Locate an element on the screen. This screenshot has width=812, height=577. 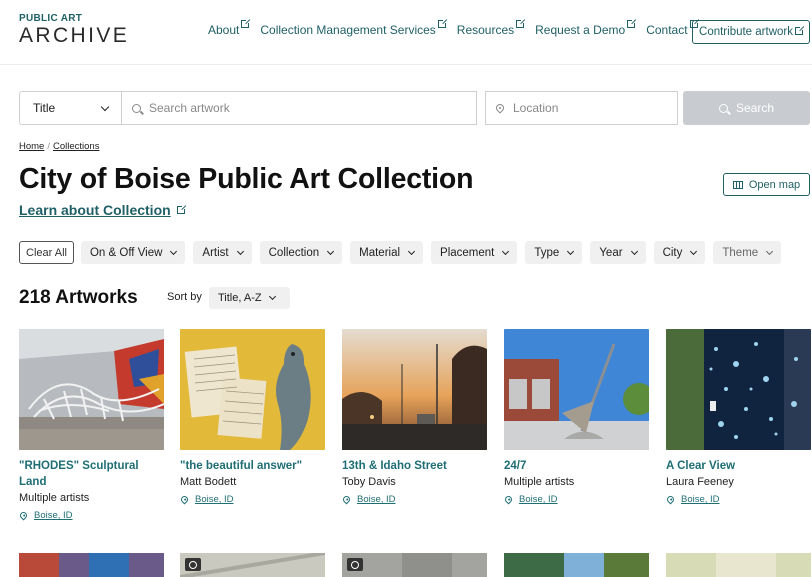
filter-year: Year is located at coordinates (618, 252).